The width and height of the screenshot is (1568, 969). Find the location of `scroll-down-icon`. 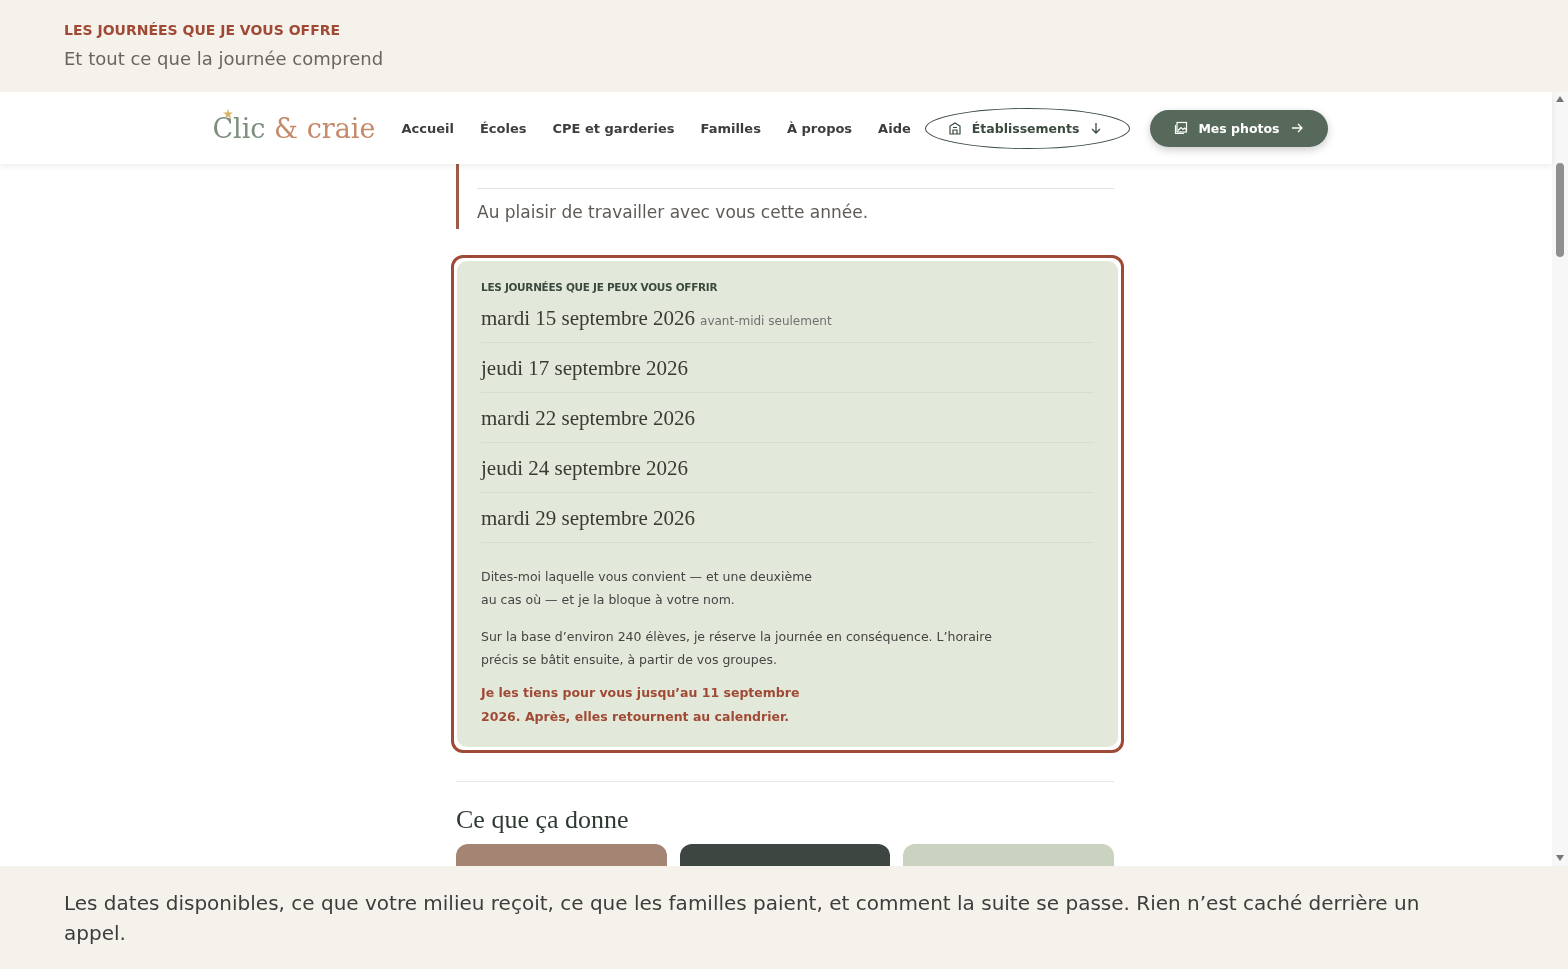

scroll-down-icon is located at coordinates (1560, 858).